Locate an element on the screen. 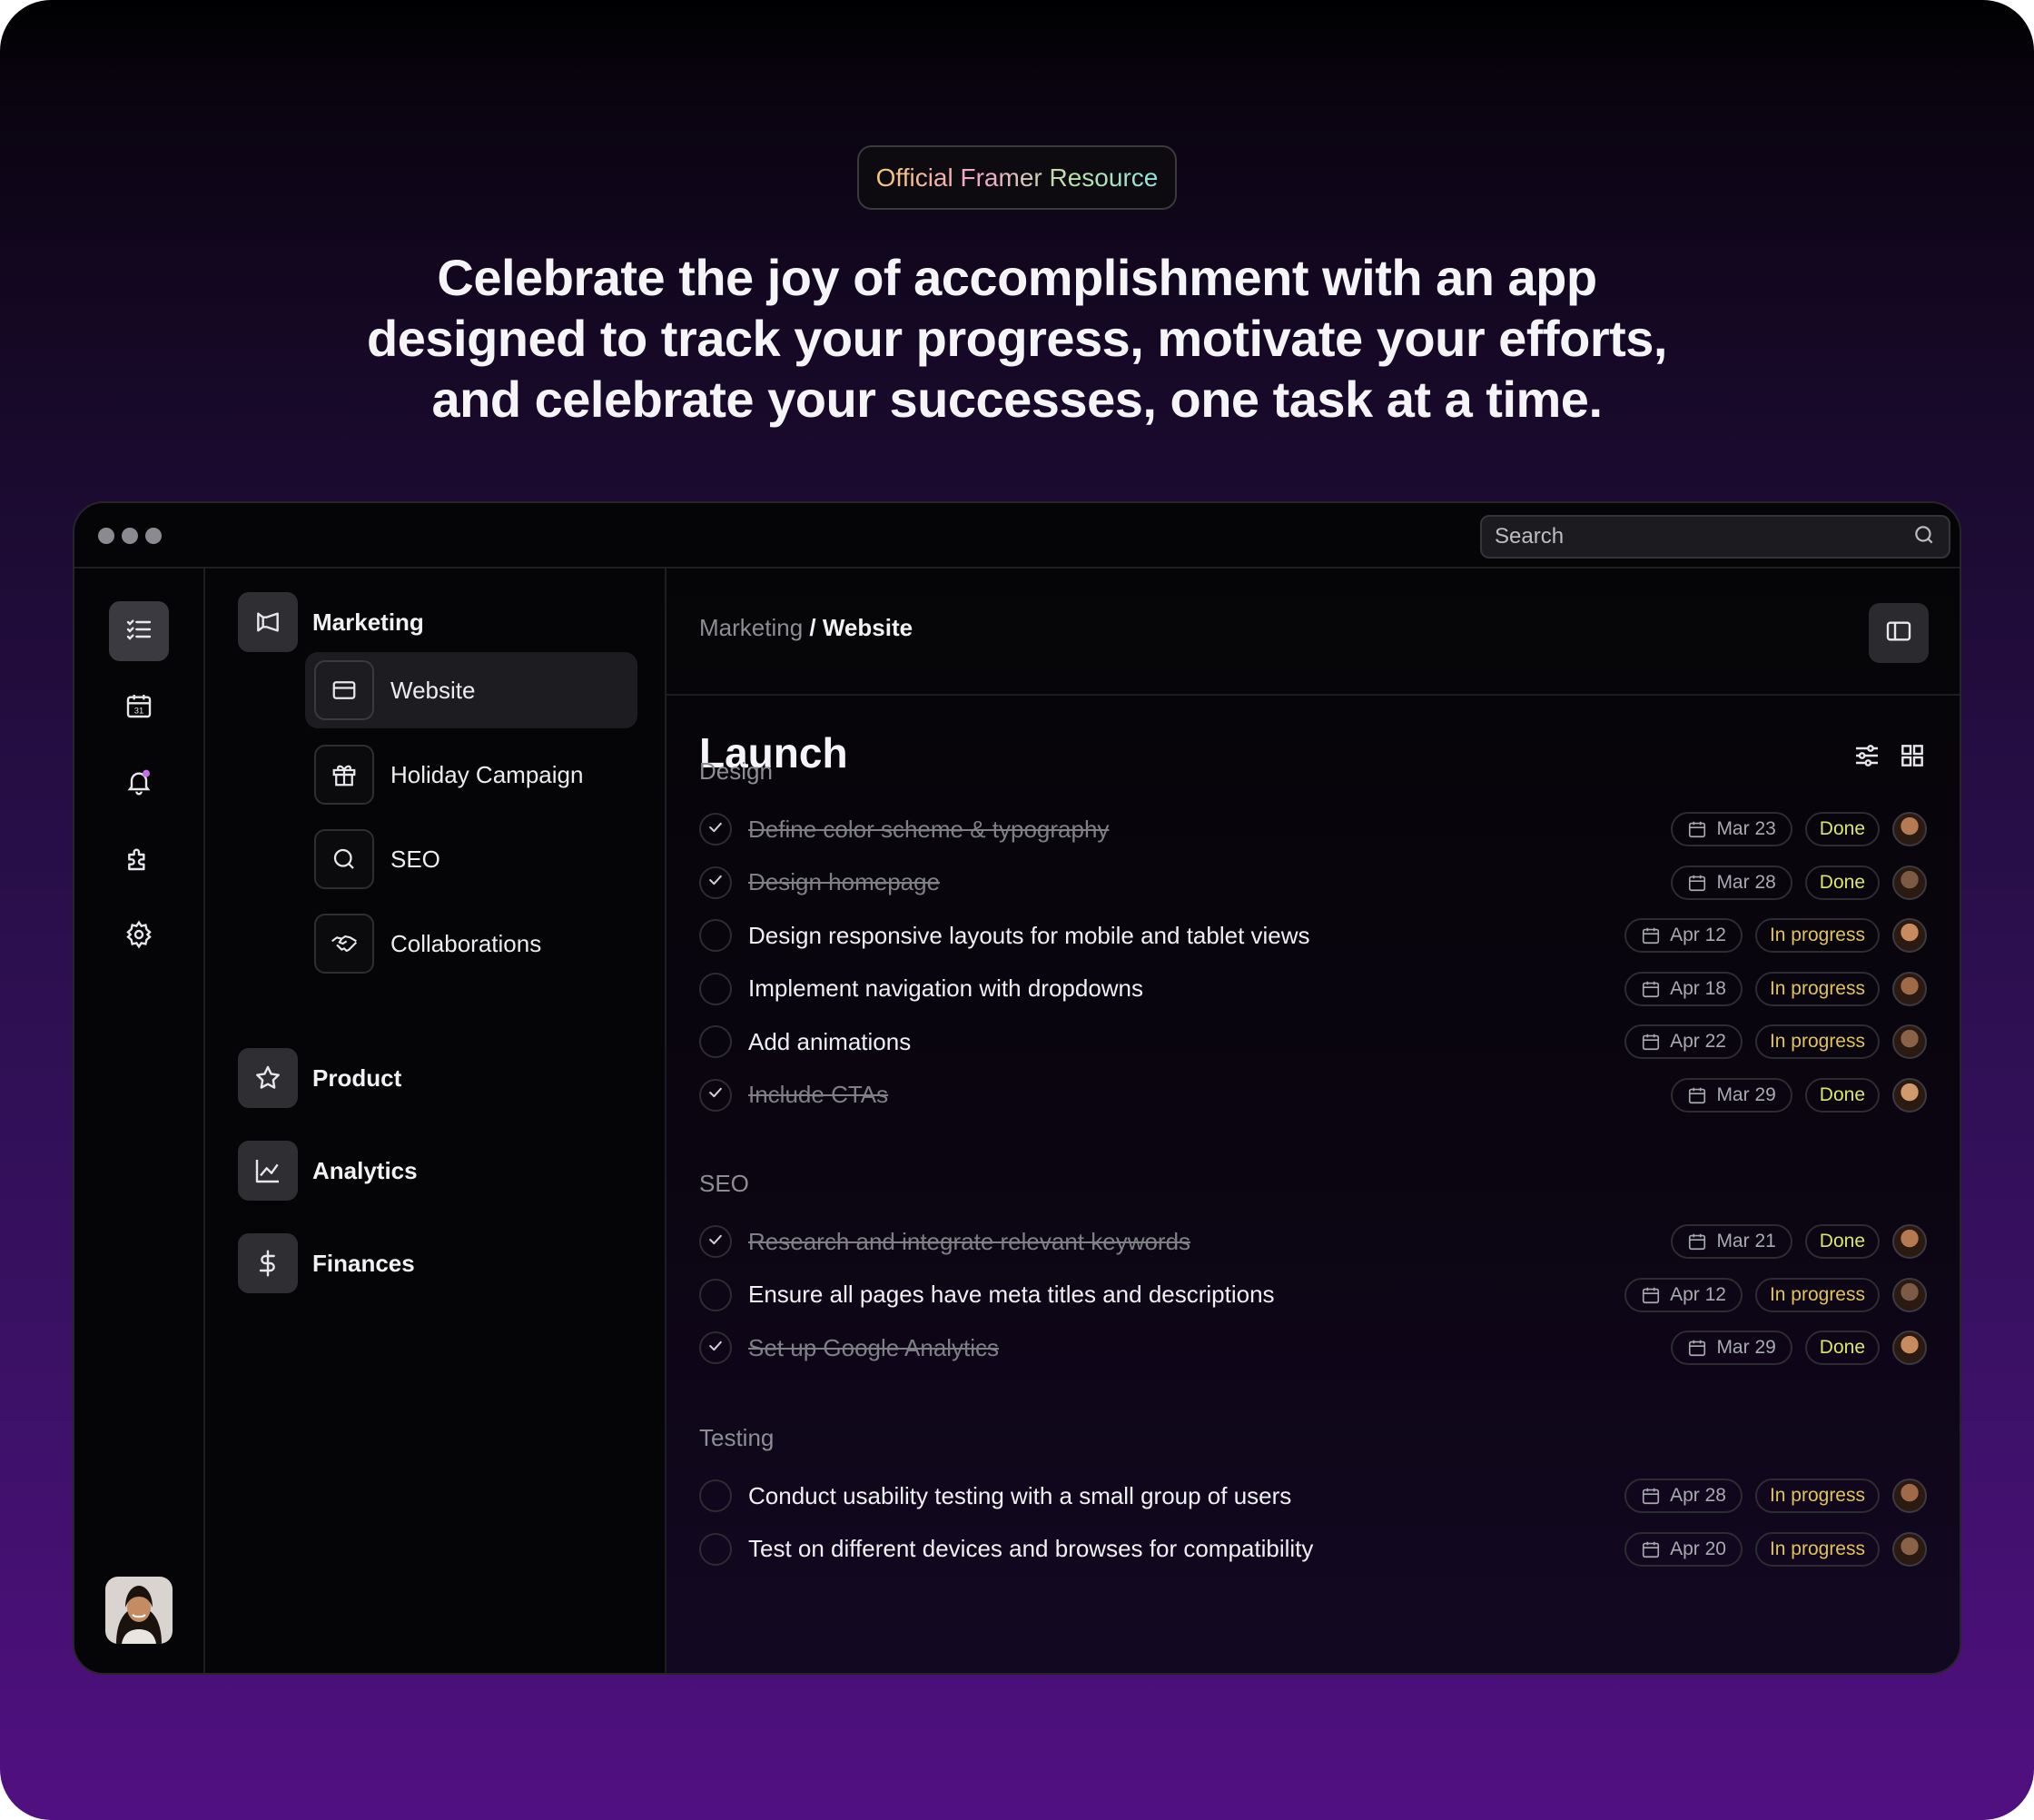 The height and width of the screenshot is (1820, 2034). task-row: Set up Google Analytics Mar 29 Done is located at coordinates (1313, 1347).